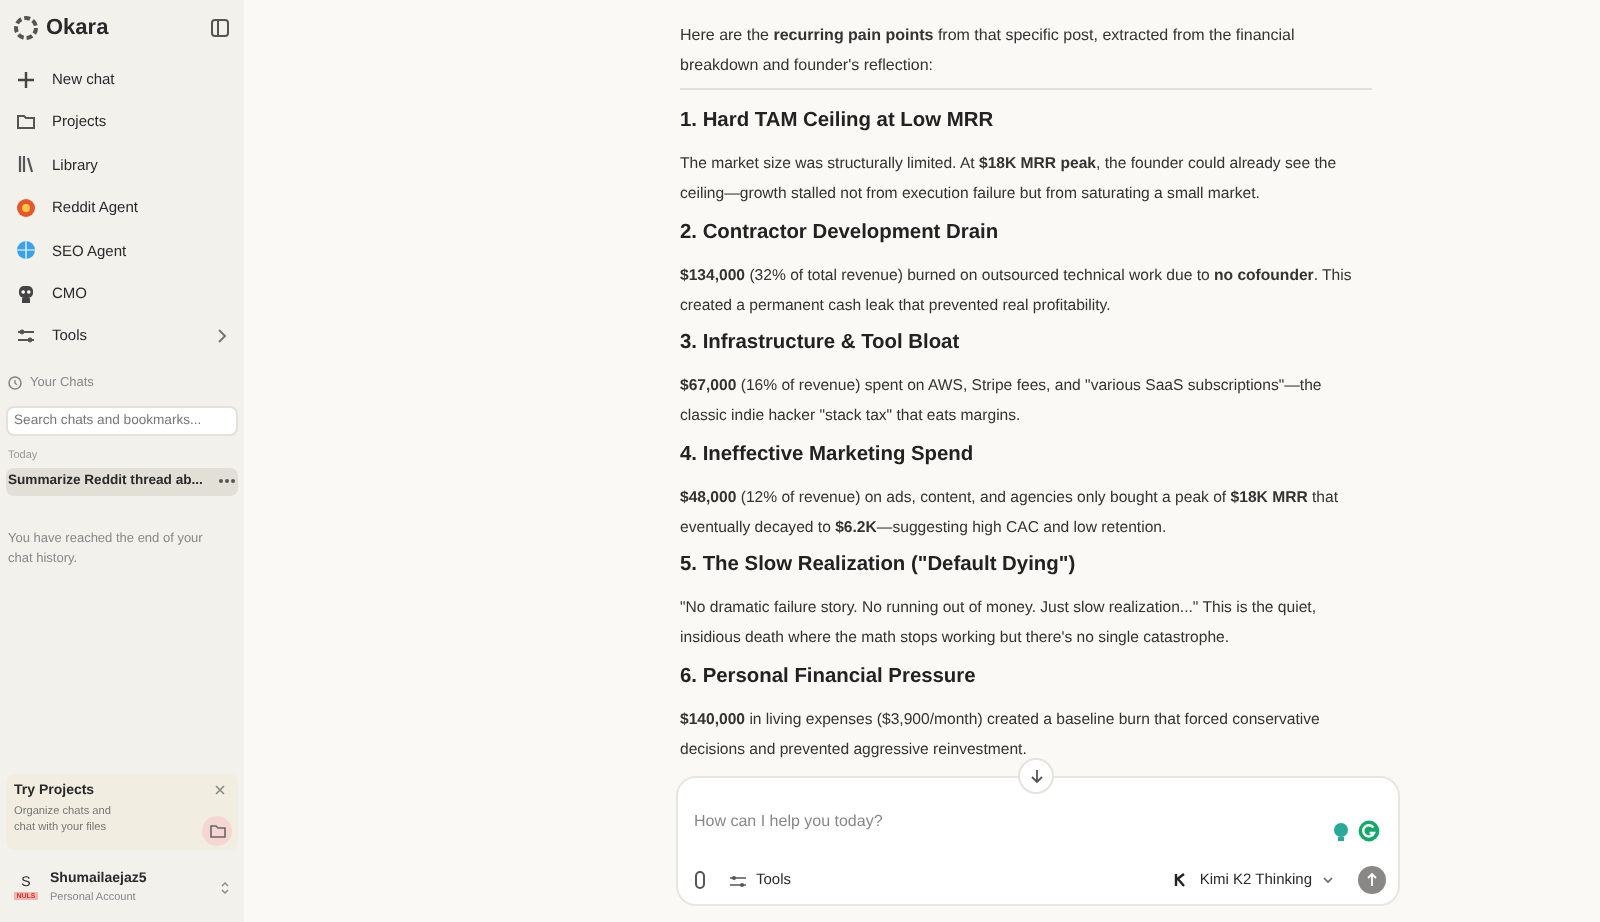  What do you see at coordinates (26, 28) in the screenshot?
I see `logo-icon` at bounding box center [26, 28].